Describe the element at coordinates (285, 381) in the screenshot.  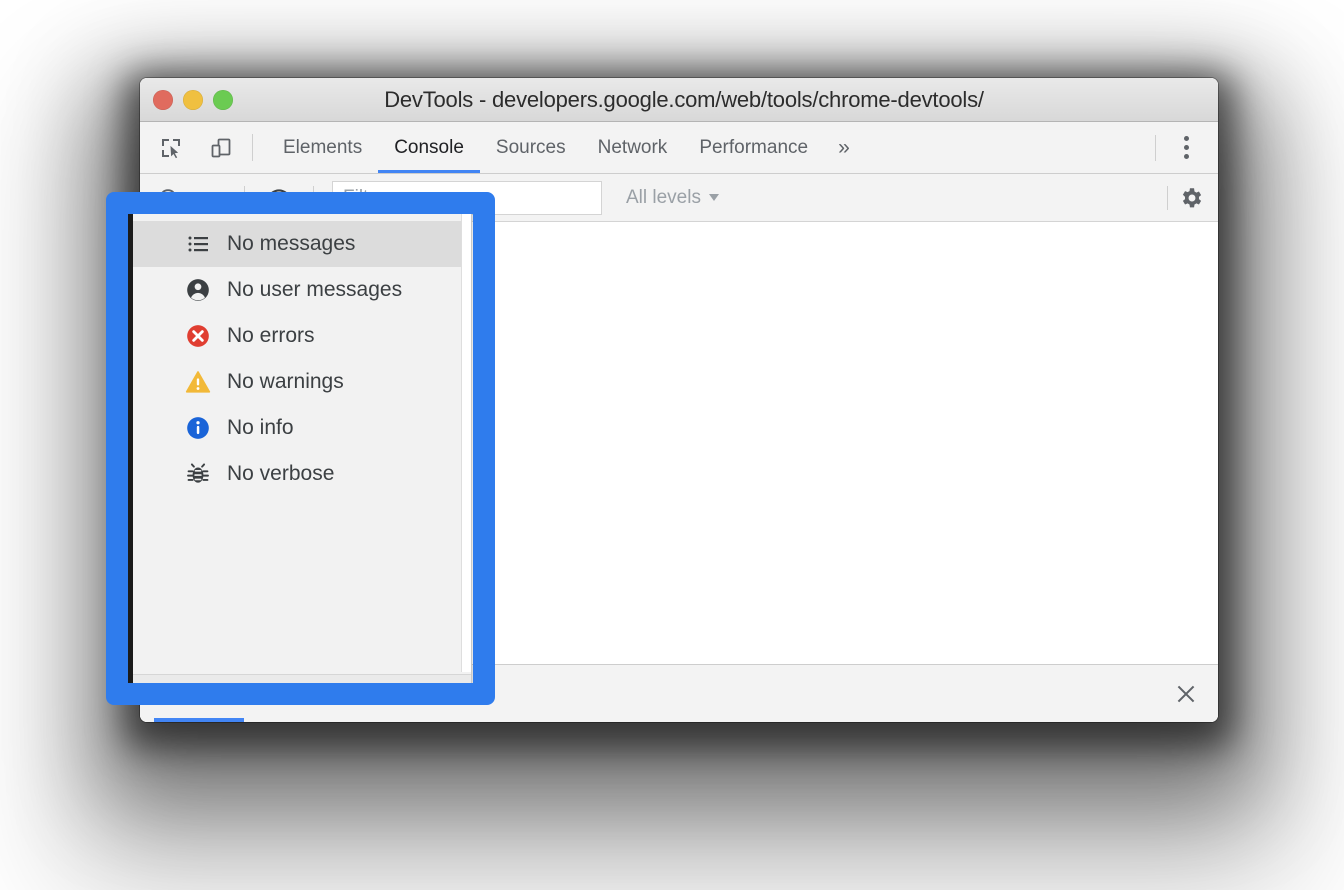
I see `menu-item-label: No warnings` at that location.